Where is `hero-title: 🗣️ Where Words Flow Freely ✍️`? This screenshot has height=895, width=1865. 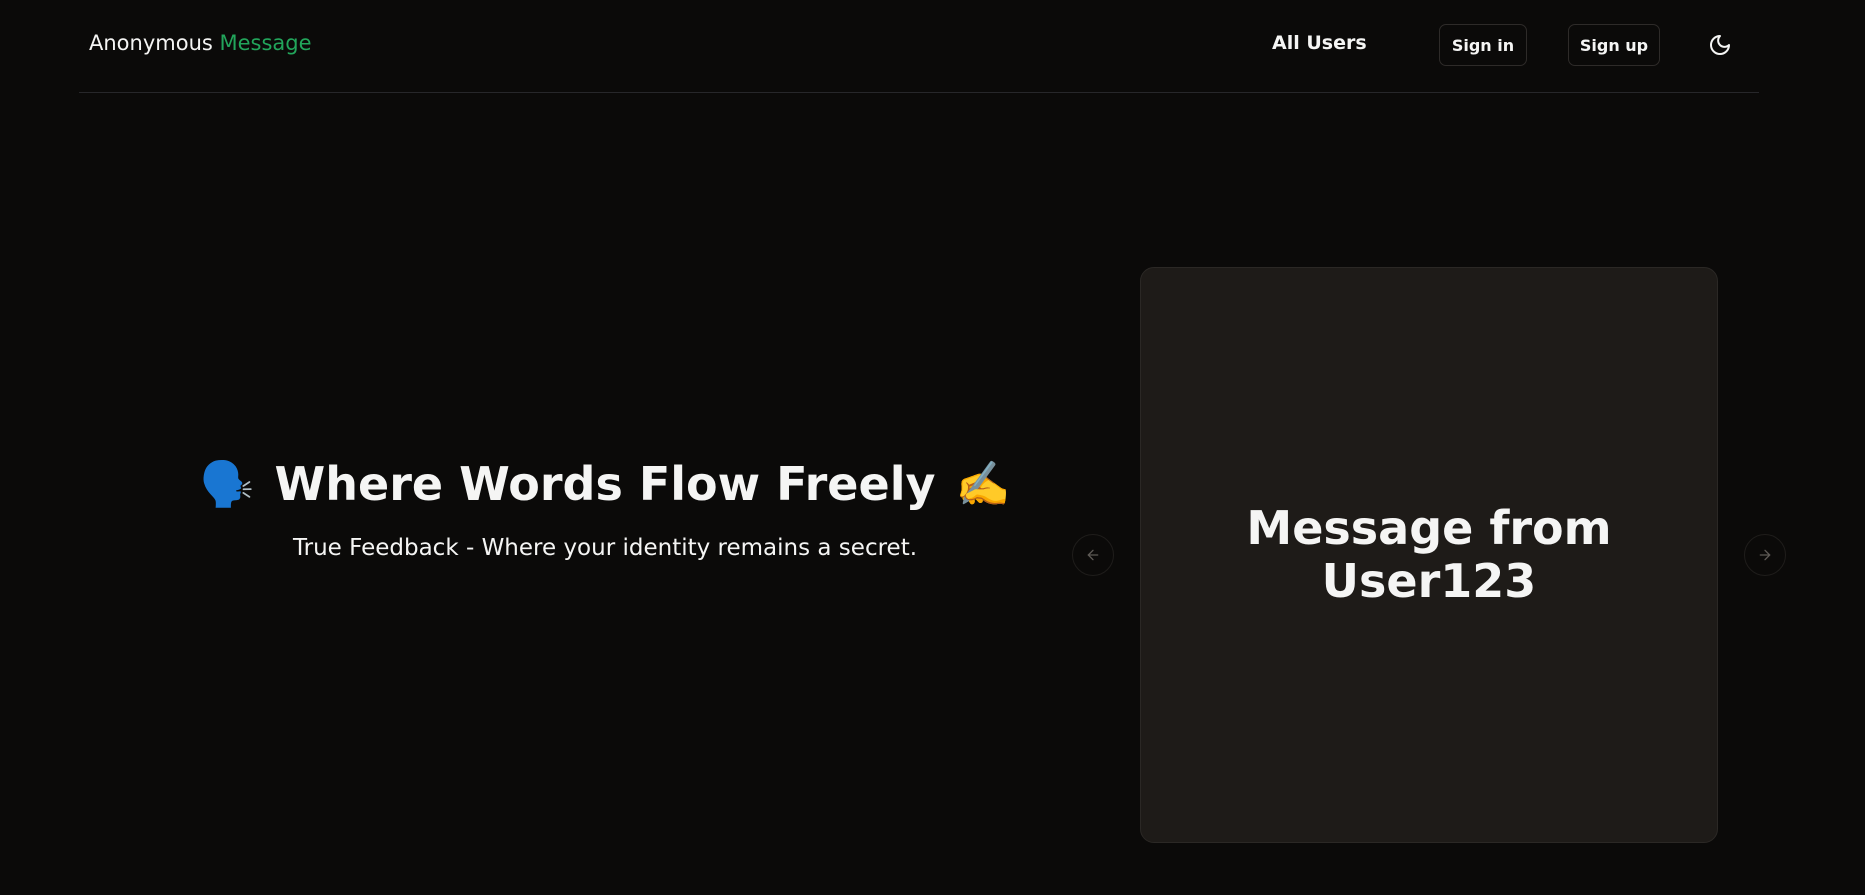 hero-title: 🗣️ Where Words Flow Freely ✍️ is located at coordinates (605, 484).